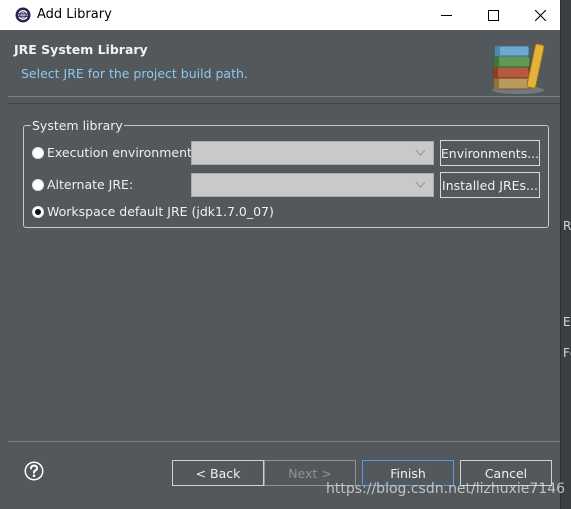  I want to click on execution-environment-label: Execution environment:, so click(122, 152).